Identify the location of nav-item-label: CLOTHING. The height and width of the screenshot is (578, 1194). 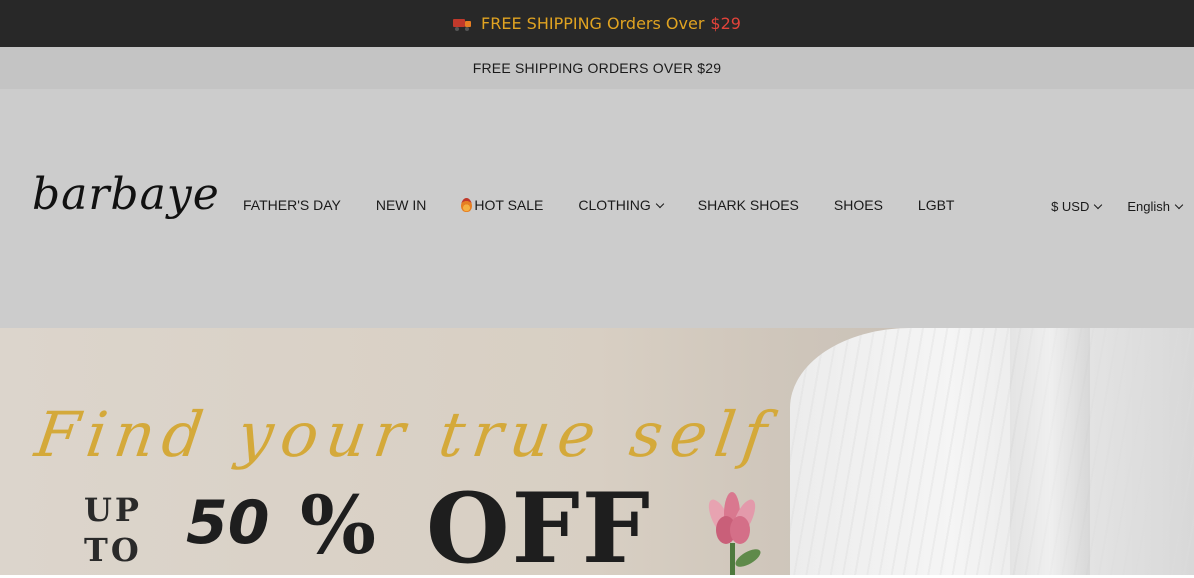
(614, 205).